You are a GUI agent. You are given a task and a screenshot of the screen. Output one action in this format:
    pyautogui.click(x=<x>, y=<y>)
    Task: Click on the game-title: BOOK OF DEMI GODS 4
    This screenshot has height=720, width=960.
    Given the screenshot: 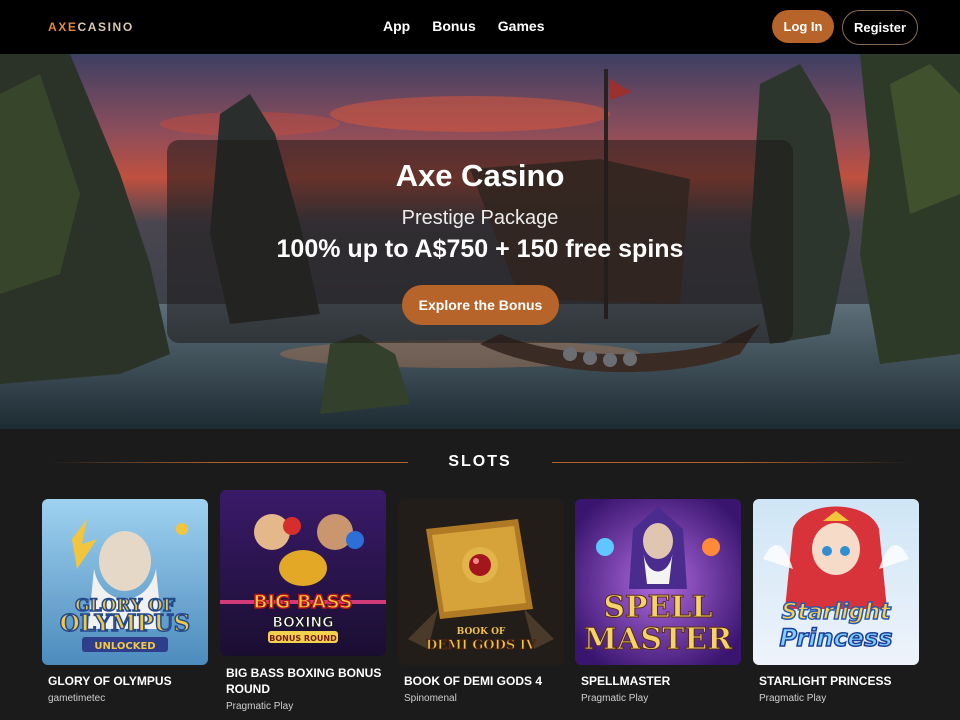 What is the action you would take?
    pyautogui.click(x=482, y=681)
    